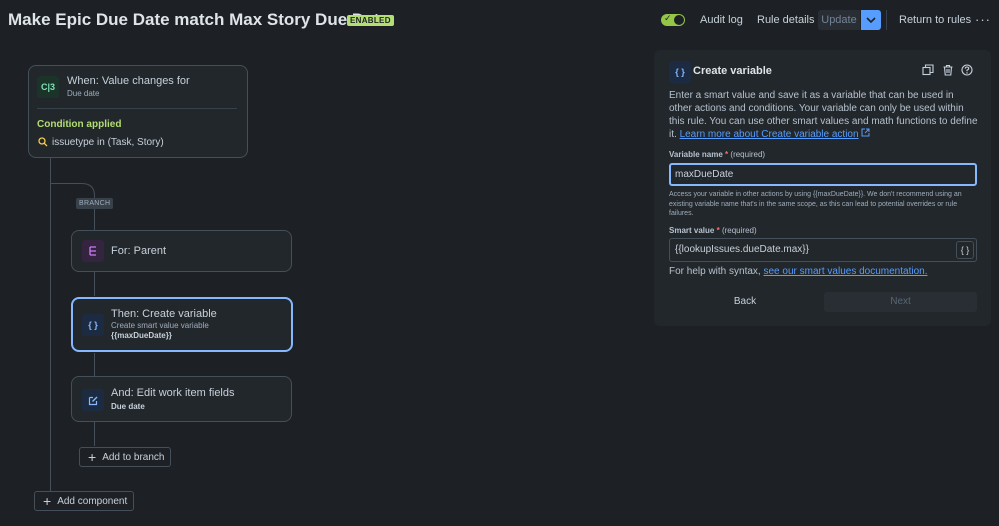 The image size is (999, 526). What do you see at coordinates (93, 325) in the screenshot?
I see `braces-icon: { }` at bounding box center [93, 325].